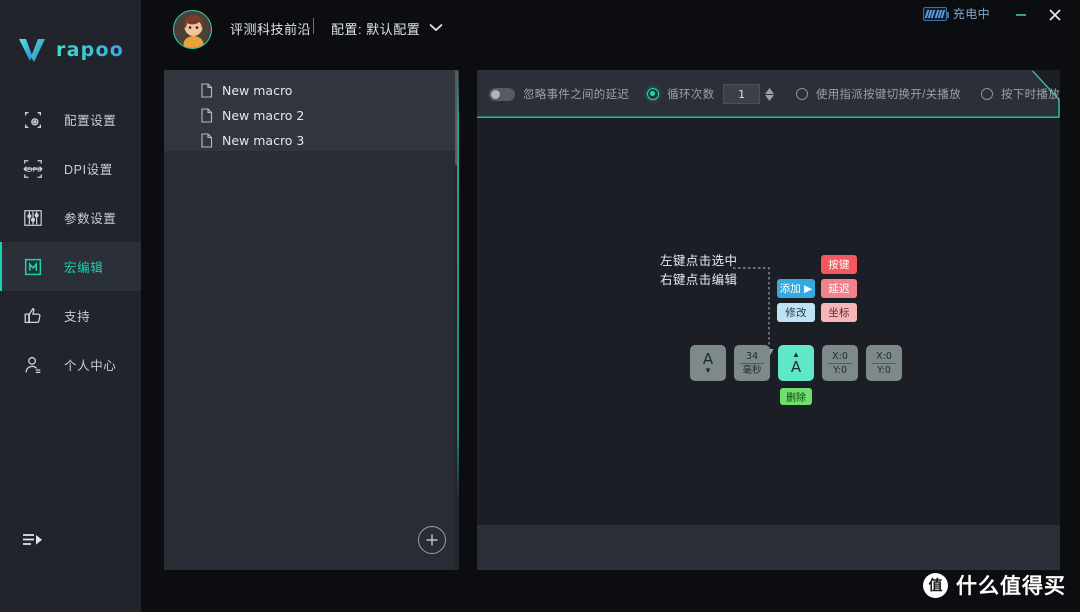  What do you see at coordinates (311, 140) in the screenshot?
I see `list-item: New macro 3` at bounding box center [311, 140].